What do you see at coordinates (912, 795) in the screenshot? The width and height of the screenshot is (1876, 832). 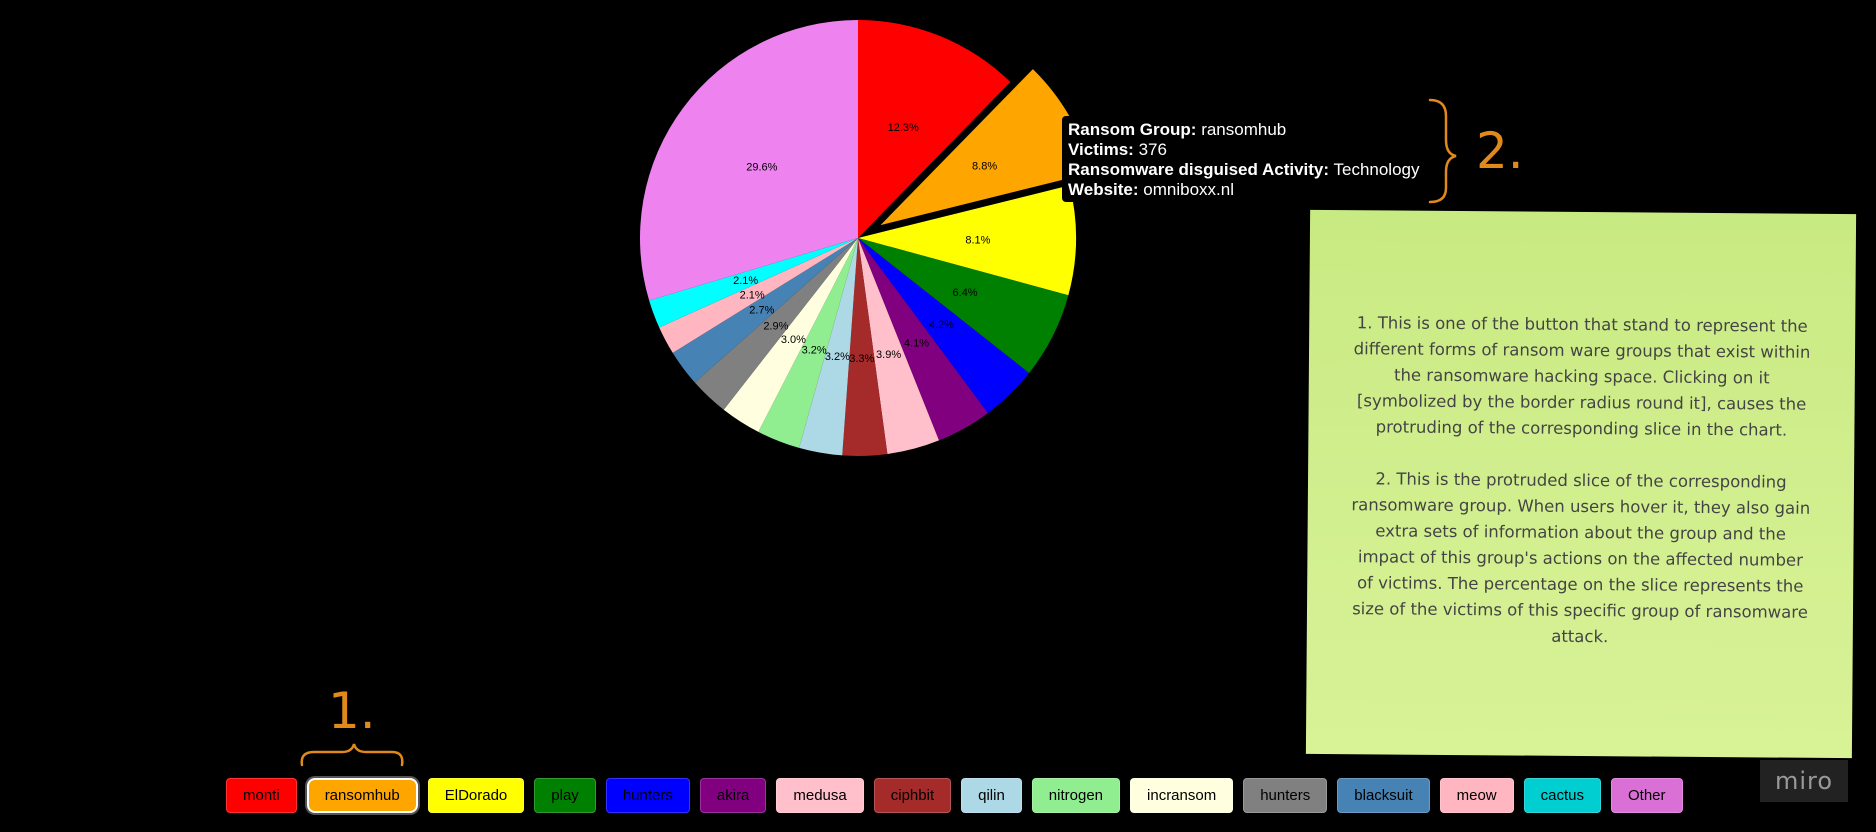 I see `legend-button-ciphbit: ciphbit` at bounding box center [912, 795].